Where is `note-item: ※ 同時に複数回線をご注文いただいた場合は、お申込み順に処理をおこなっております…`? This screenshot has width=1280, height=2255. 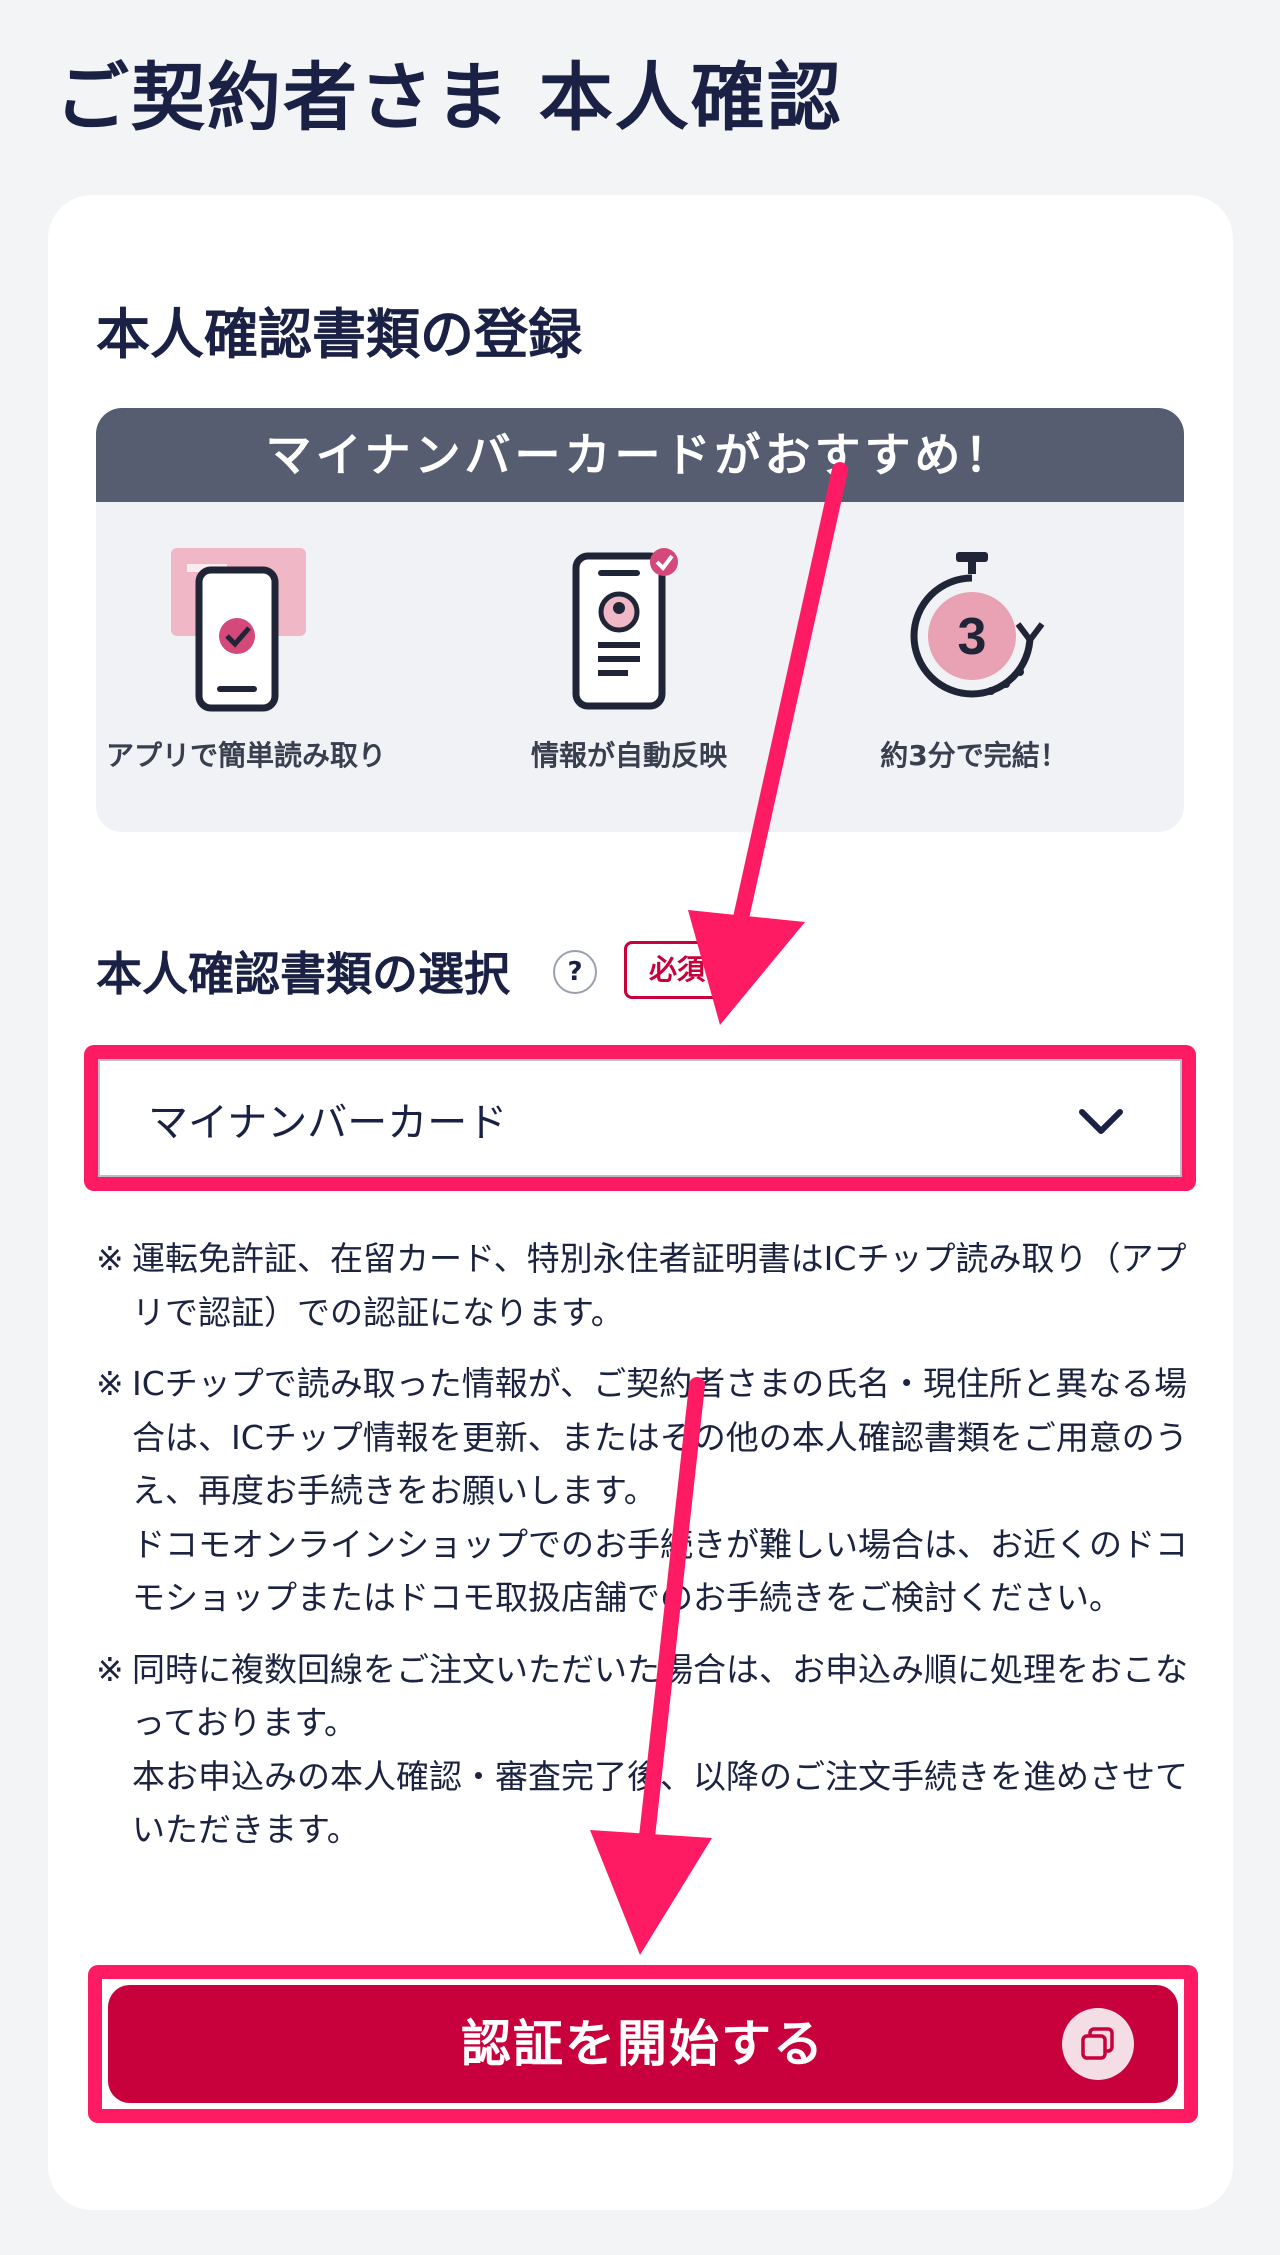
note-item: ※ 同時に複数回線をご注文いただいた場合は、お申込み順に処理をおこなっております… is located at coordinates (646, 1750).